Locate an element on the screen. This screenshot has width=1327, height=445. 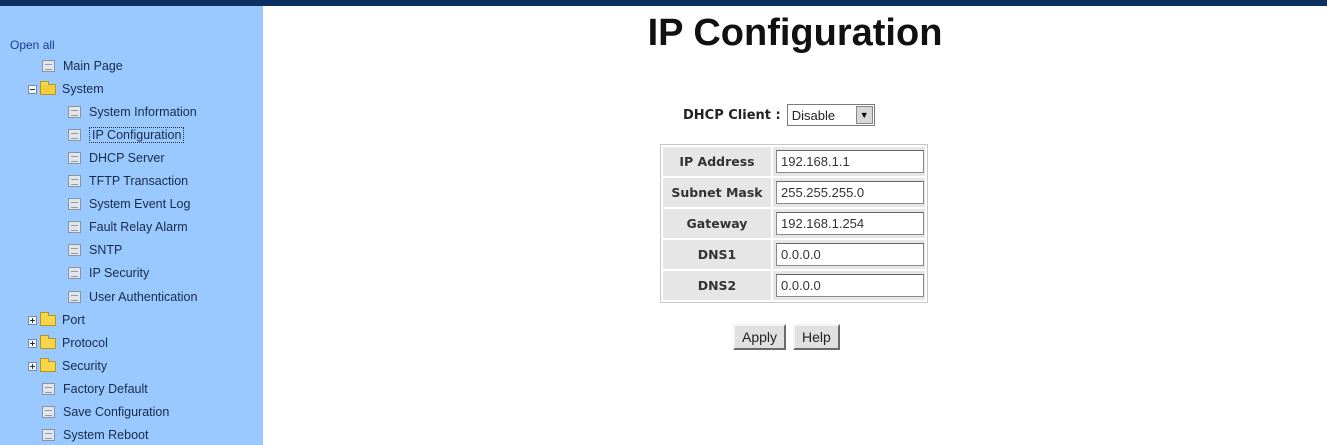
dhcp-client-select: Disable ▼ is located at coordinates (830, 115).